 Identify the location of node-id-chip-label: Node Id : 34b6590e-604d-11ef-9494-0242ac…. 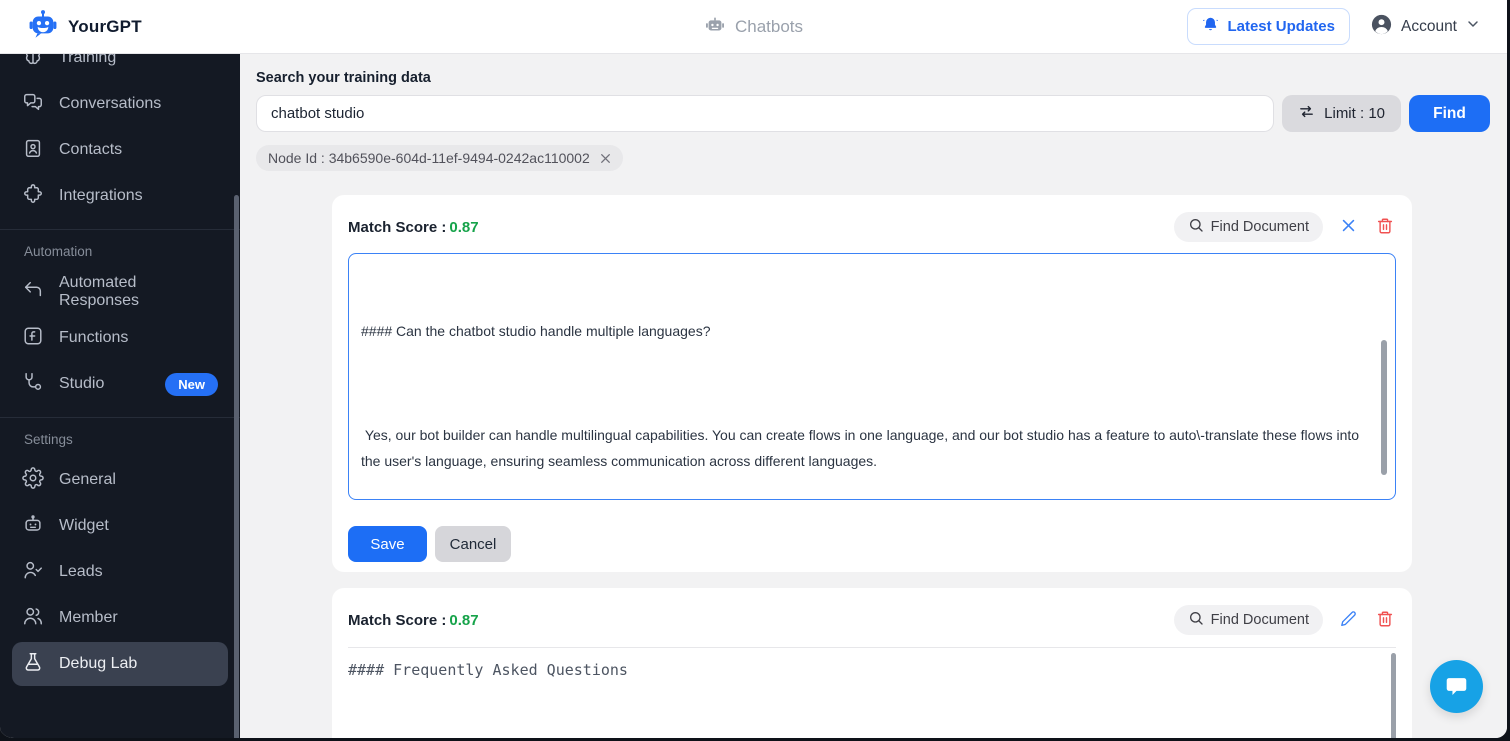
(429, 158).